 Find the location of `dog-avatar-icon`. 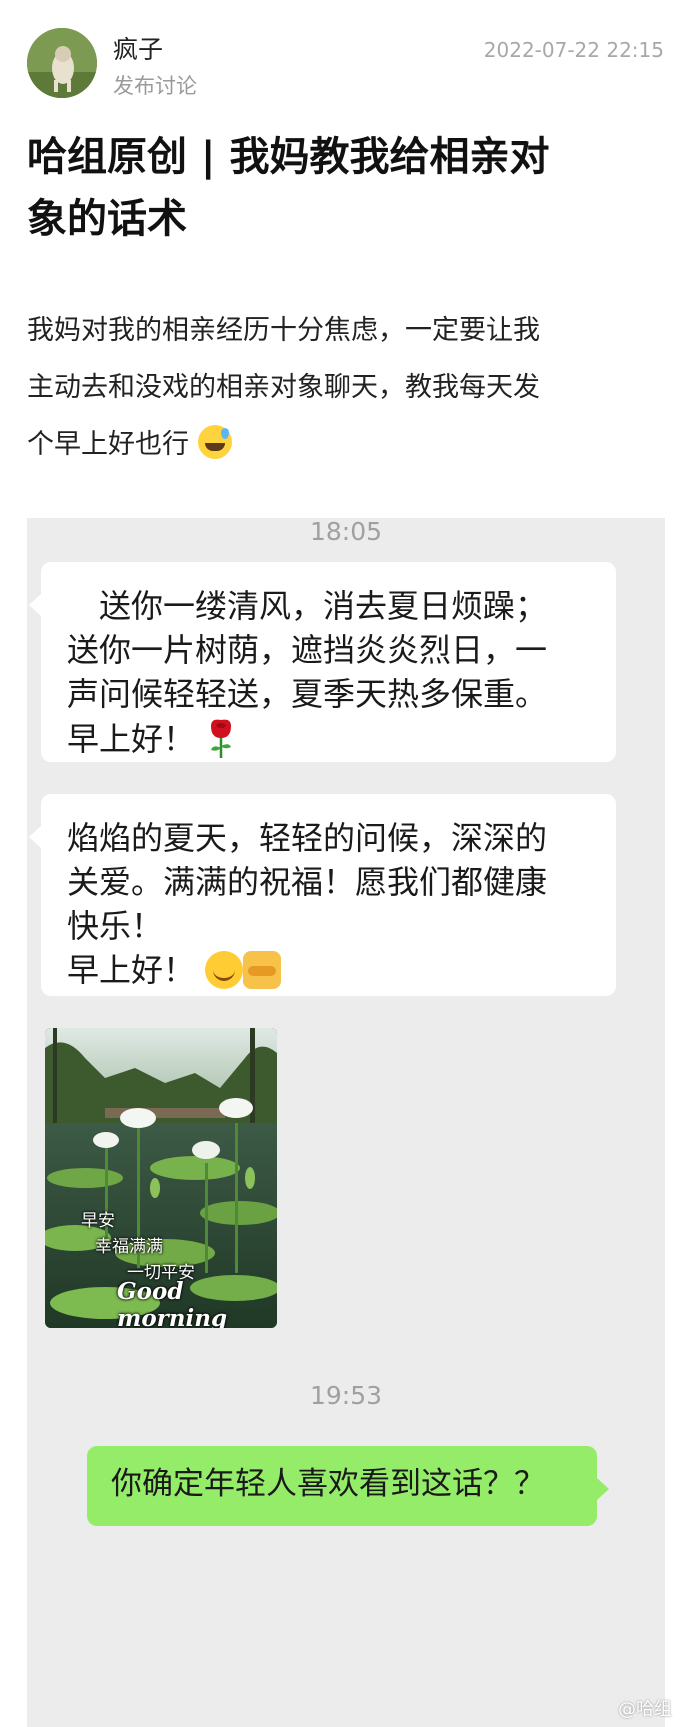

dog-avatar-icon is located at coordinates (62, 63).